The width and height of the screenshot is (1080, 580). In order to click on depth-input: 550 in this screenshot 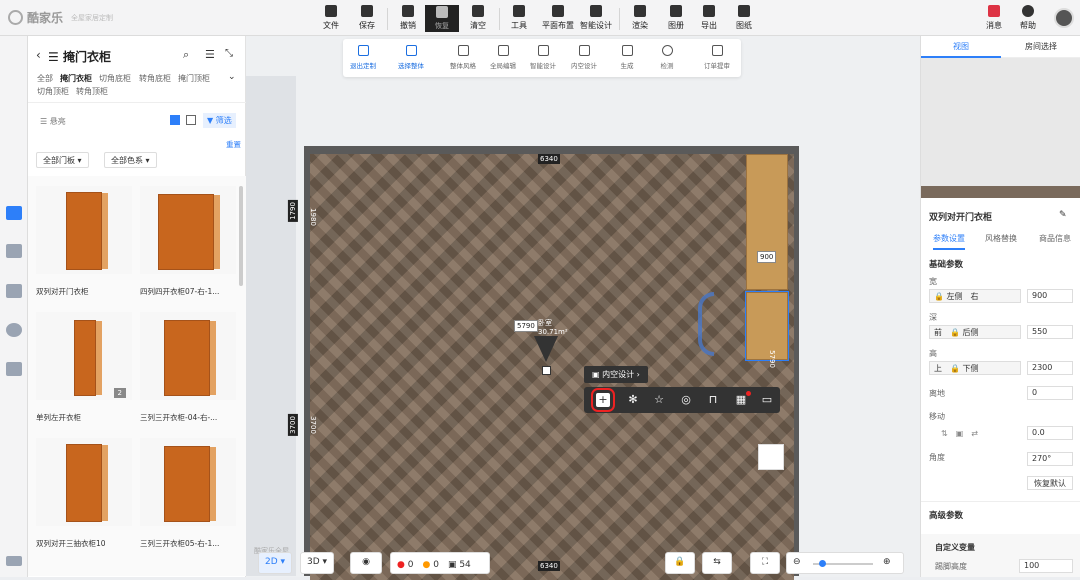, I will do `click(1050, 332)`.